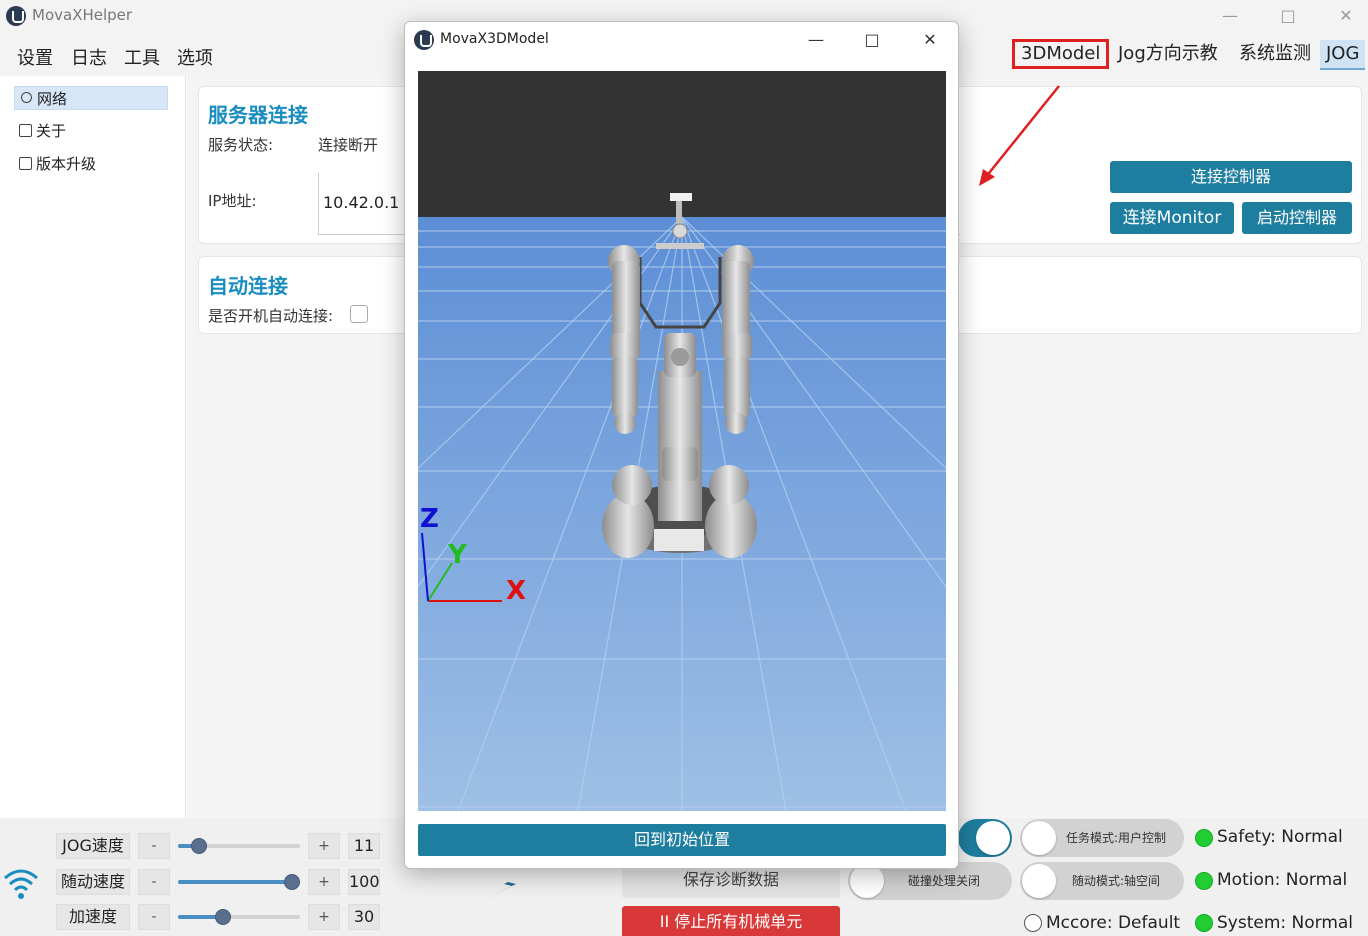 This screenshot has width=1368, height=936. What do you see at coordinates (457, 555) in the screenshot?
I see `axis-y-label: Y` at bounding box center [457, 555].